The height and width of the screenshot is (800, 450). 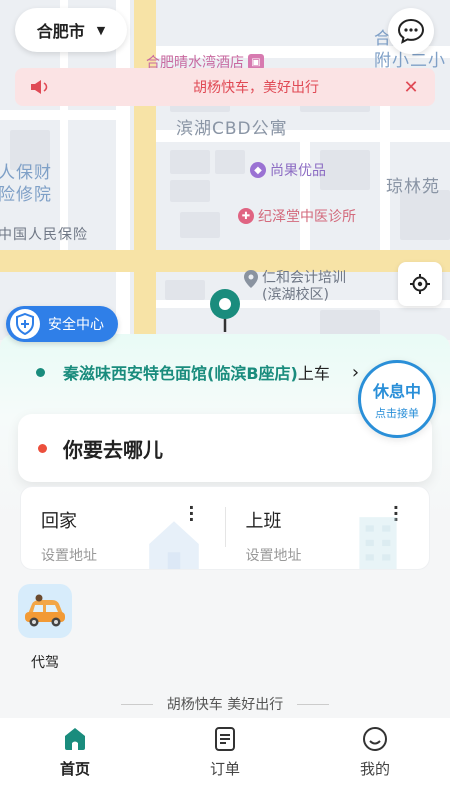 I want to click on tab-orders: 订单, so click(x=225, y=751).